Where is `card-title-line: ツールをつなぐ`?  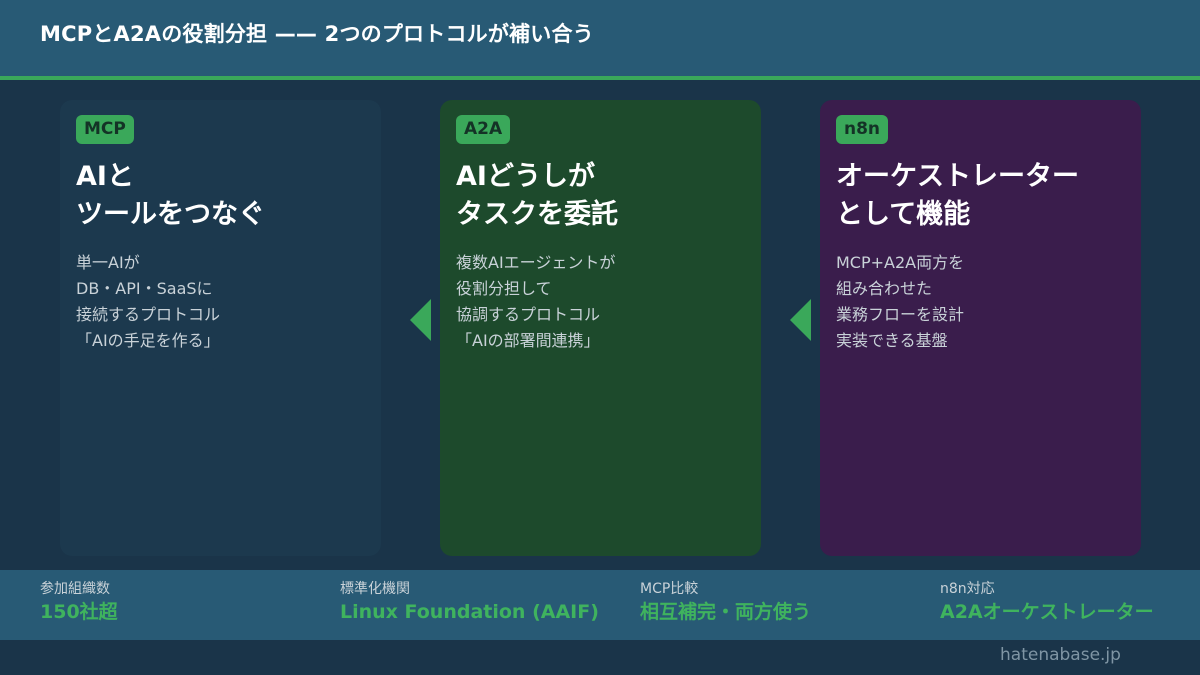
card-title-line: ツールをつなぐ is located at coordinates (170, 214).